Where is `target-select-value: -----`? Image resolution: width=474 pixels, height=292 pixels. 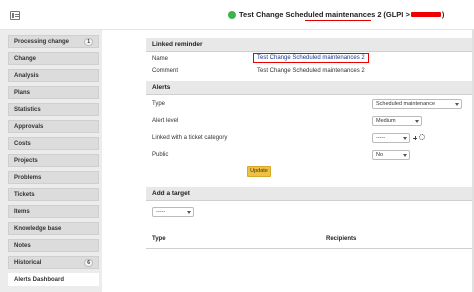
target-select-value: ----- is located at coordinates (161, 212).